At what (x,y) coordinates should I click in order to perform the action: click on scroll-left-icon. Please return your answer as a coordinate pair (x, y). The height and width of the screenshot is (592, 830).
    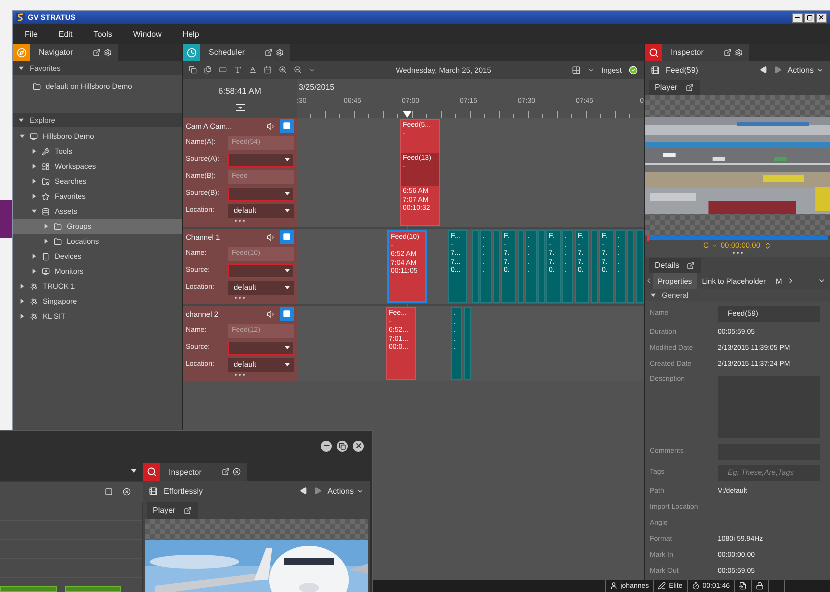
    Looking at the image, I should click on (649, 281).